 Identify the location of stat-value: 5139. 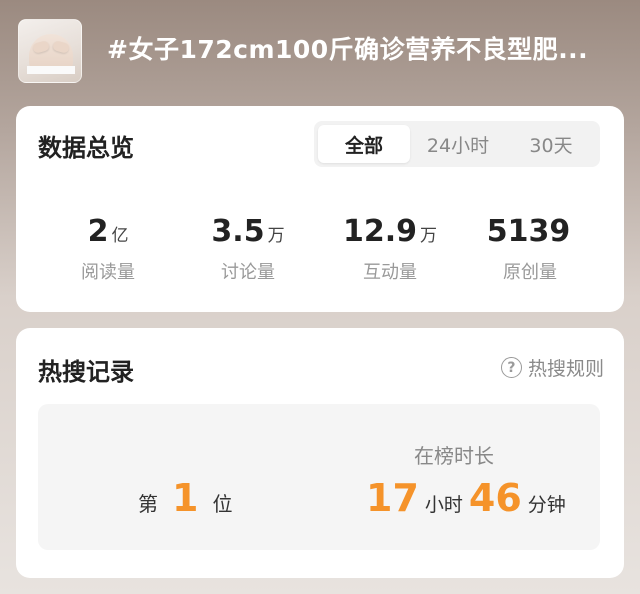
(528, 231).